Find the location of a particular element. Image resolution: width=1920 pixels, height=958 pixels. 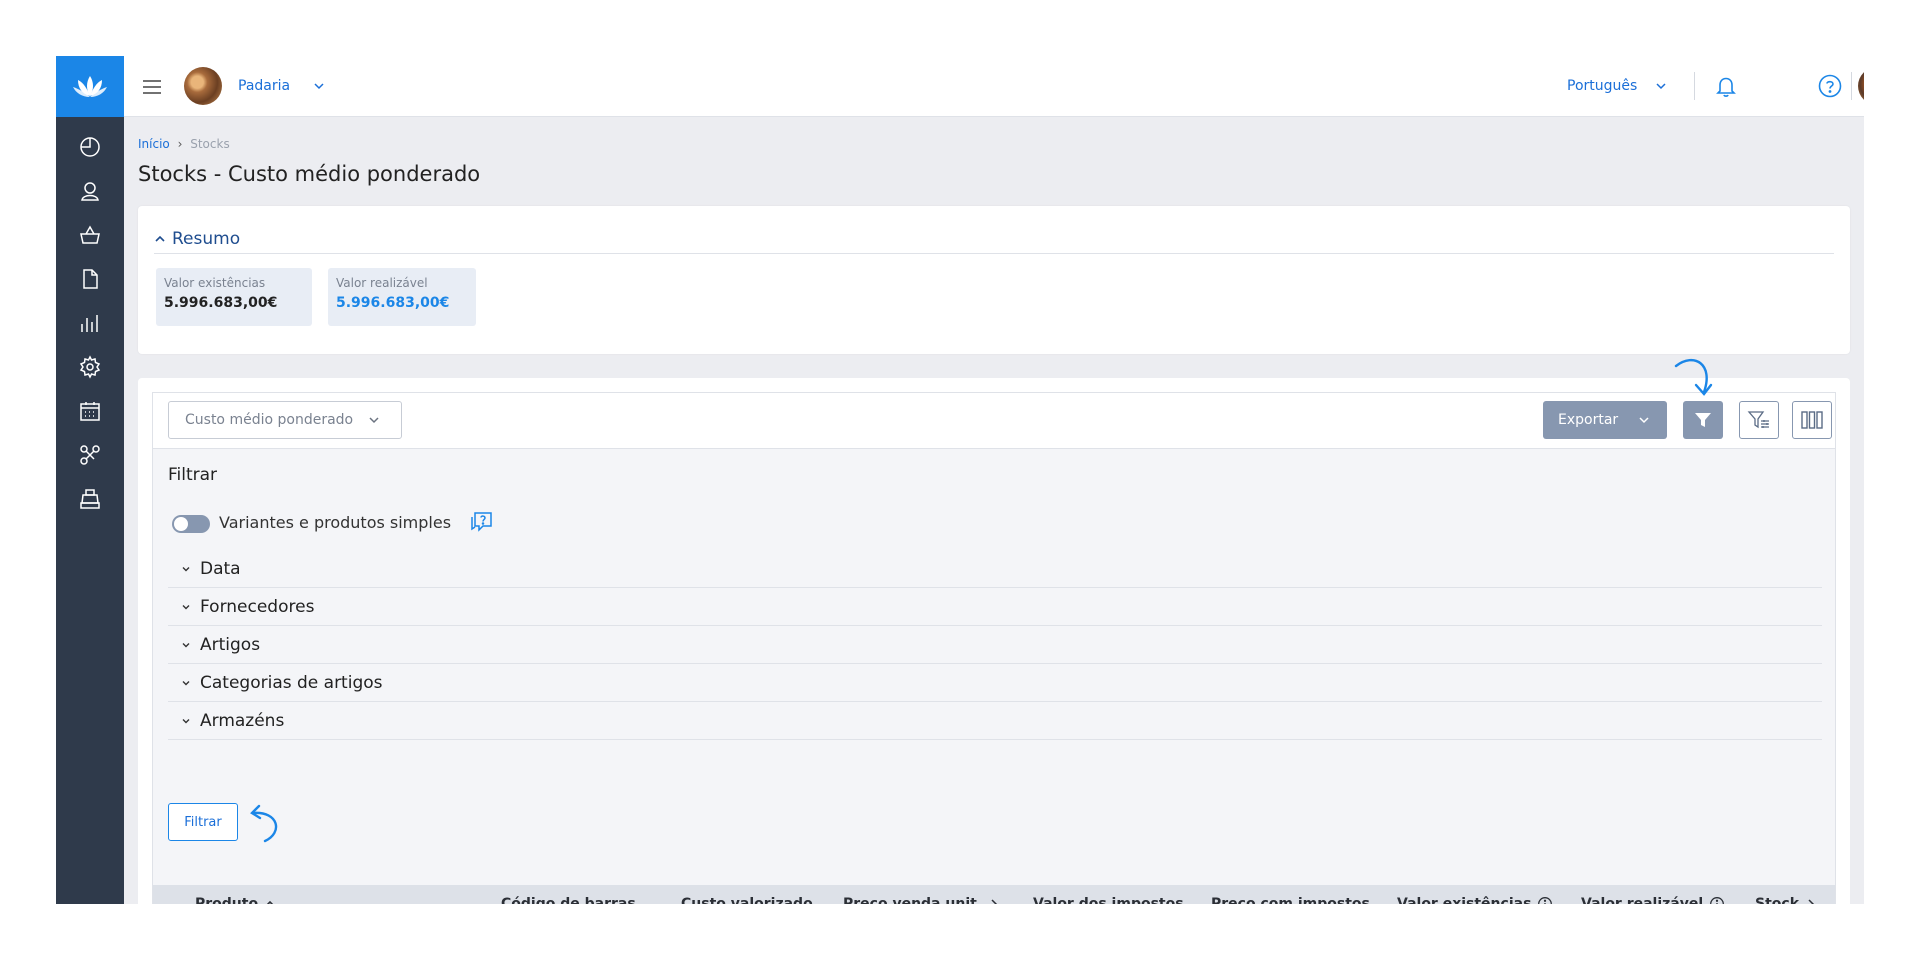

calendar-icon is located at coordinates (90, 411).